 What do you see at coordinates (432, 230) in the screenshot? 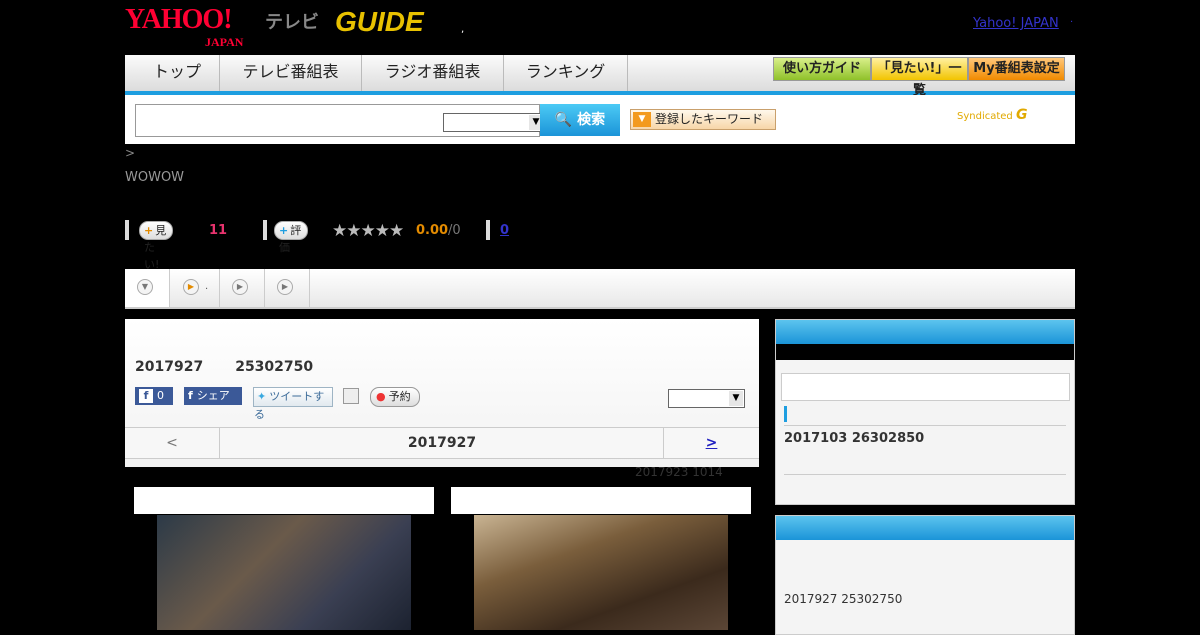
I see `rating-value: 0.00` at bounding box center [432, 230].